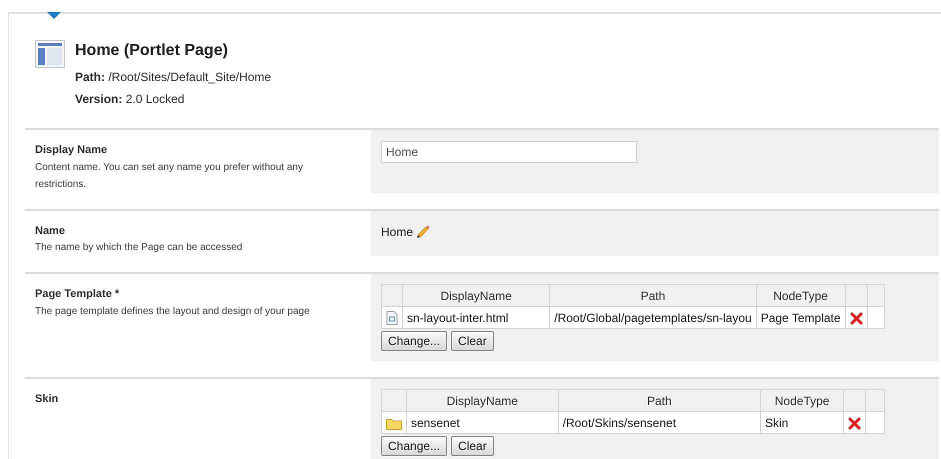 Image resolution: width=941 pixels, height=459 pixels. What do you see at coordinates (397, 232) in the screenshot?
I see `name-value: Home` at bounding box center [397, 232].